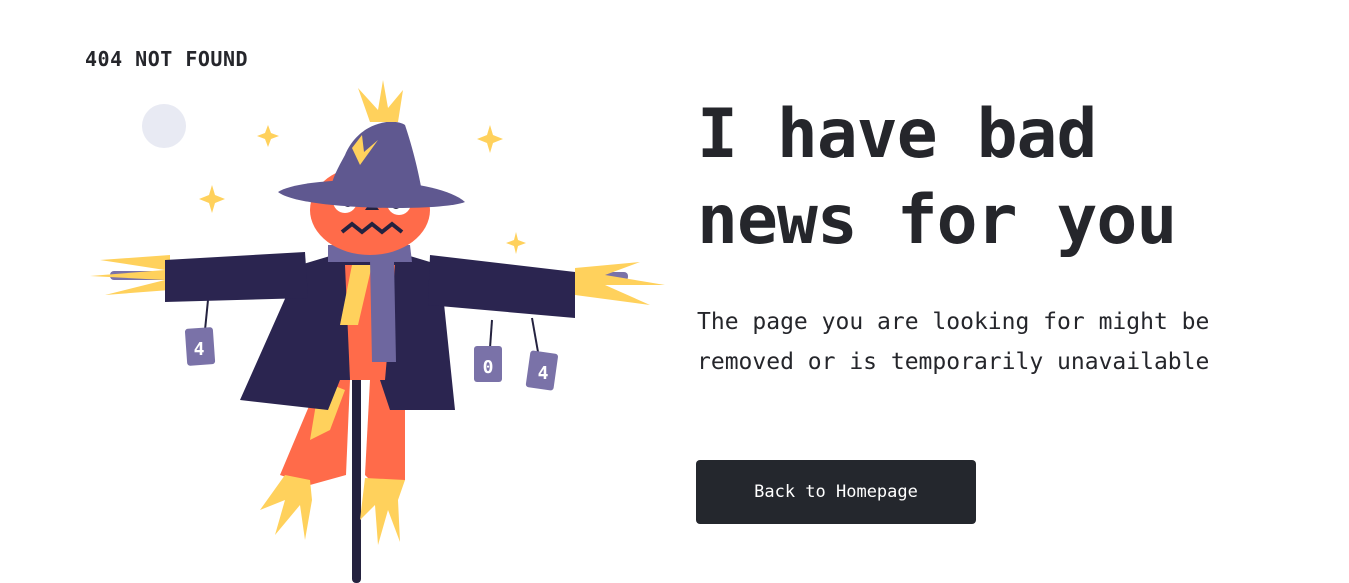 This screenshot has height=583, width=1349. What do you see at coordinates (836, 492) in the screenshot?
I see `back-to-homepage-button: Back to Homepage` at bounding box center [836, 492].